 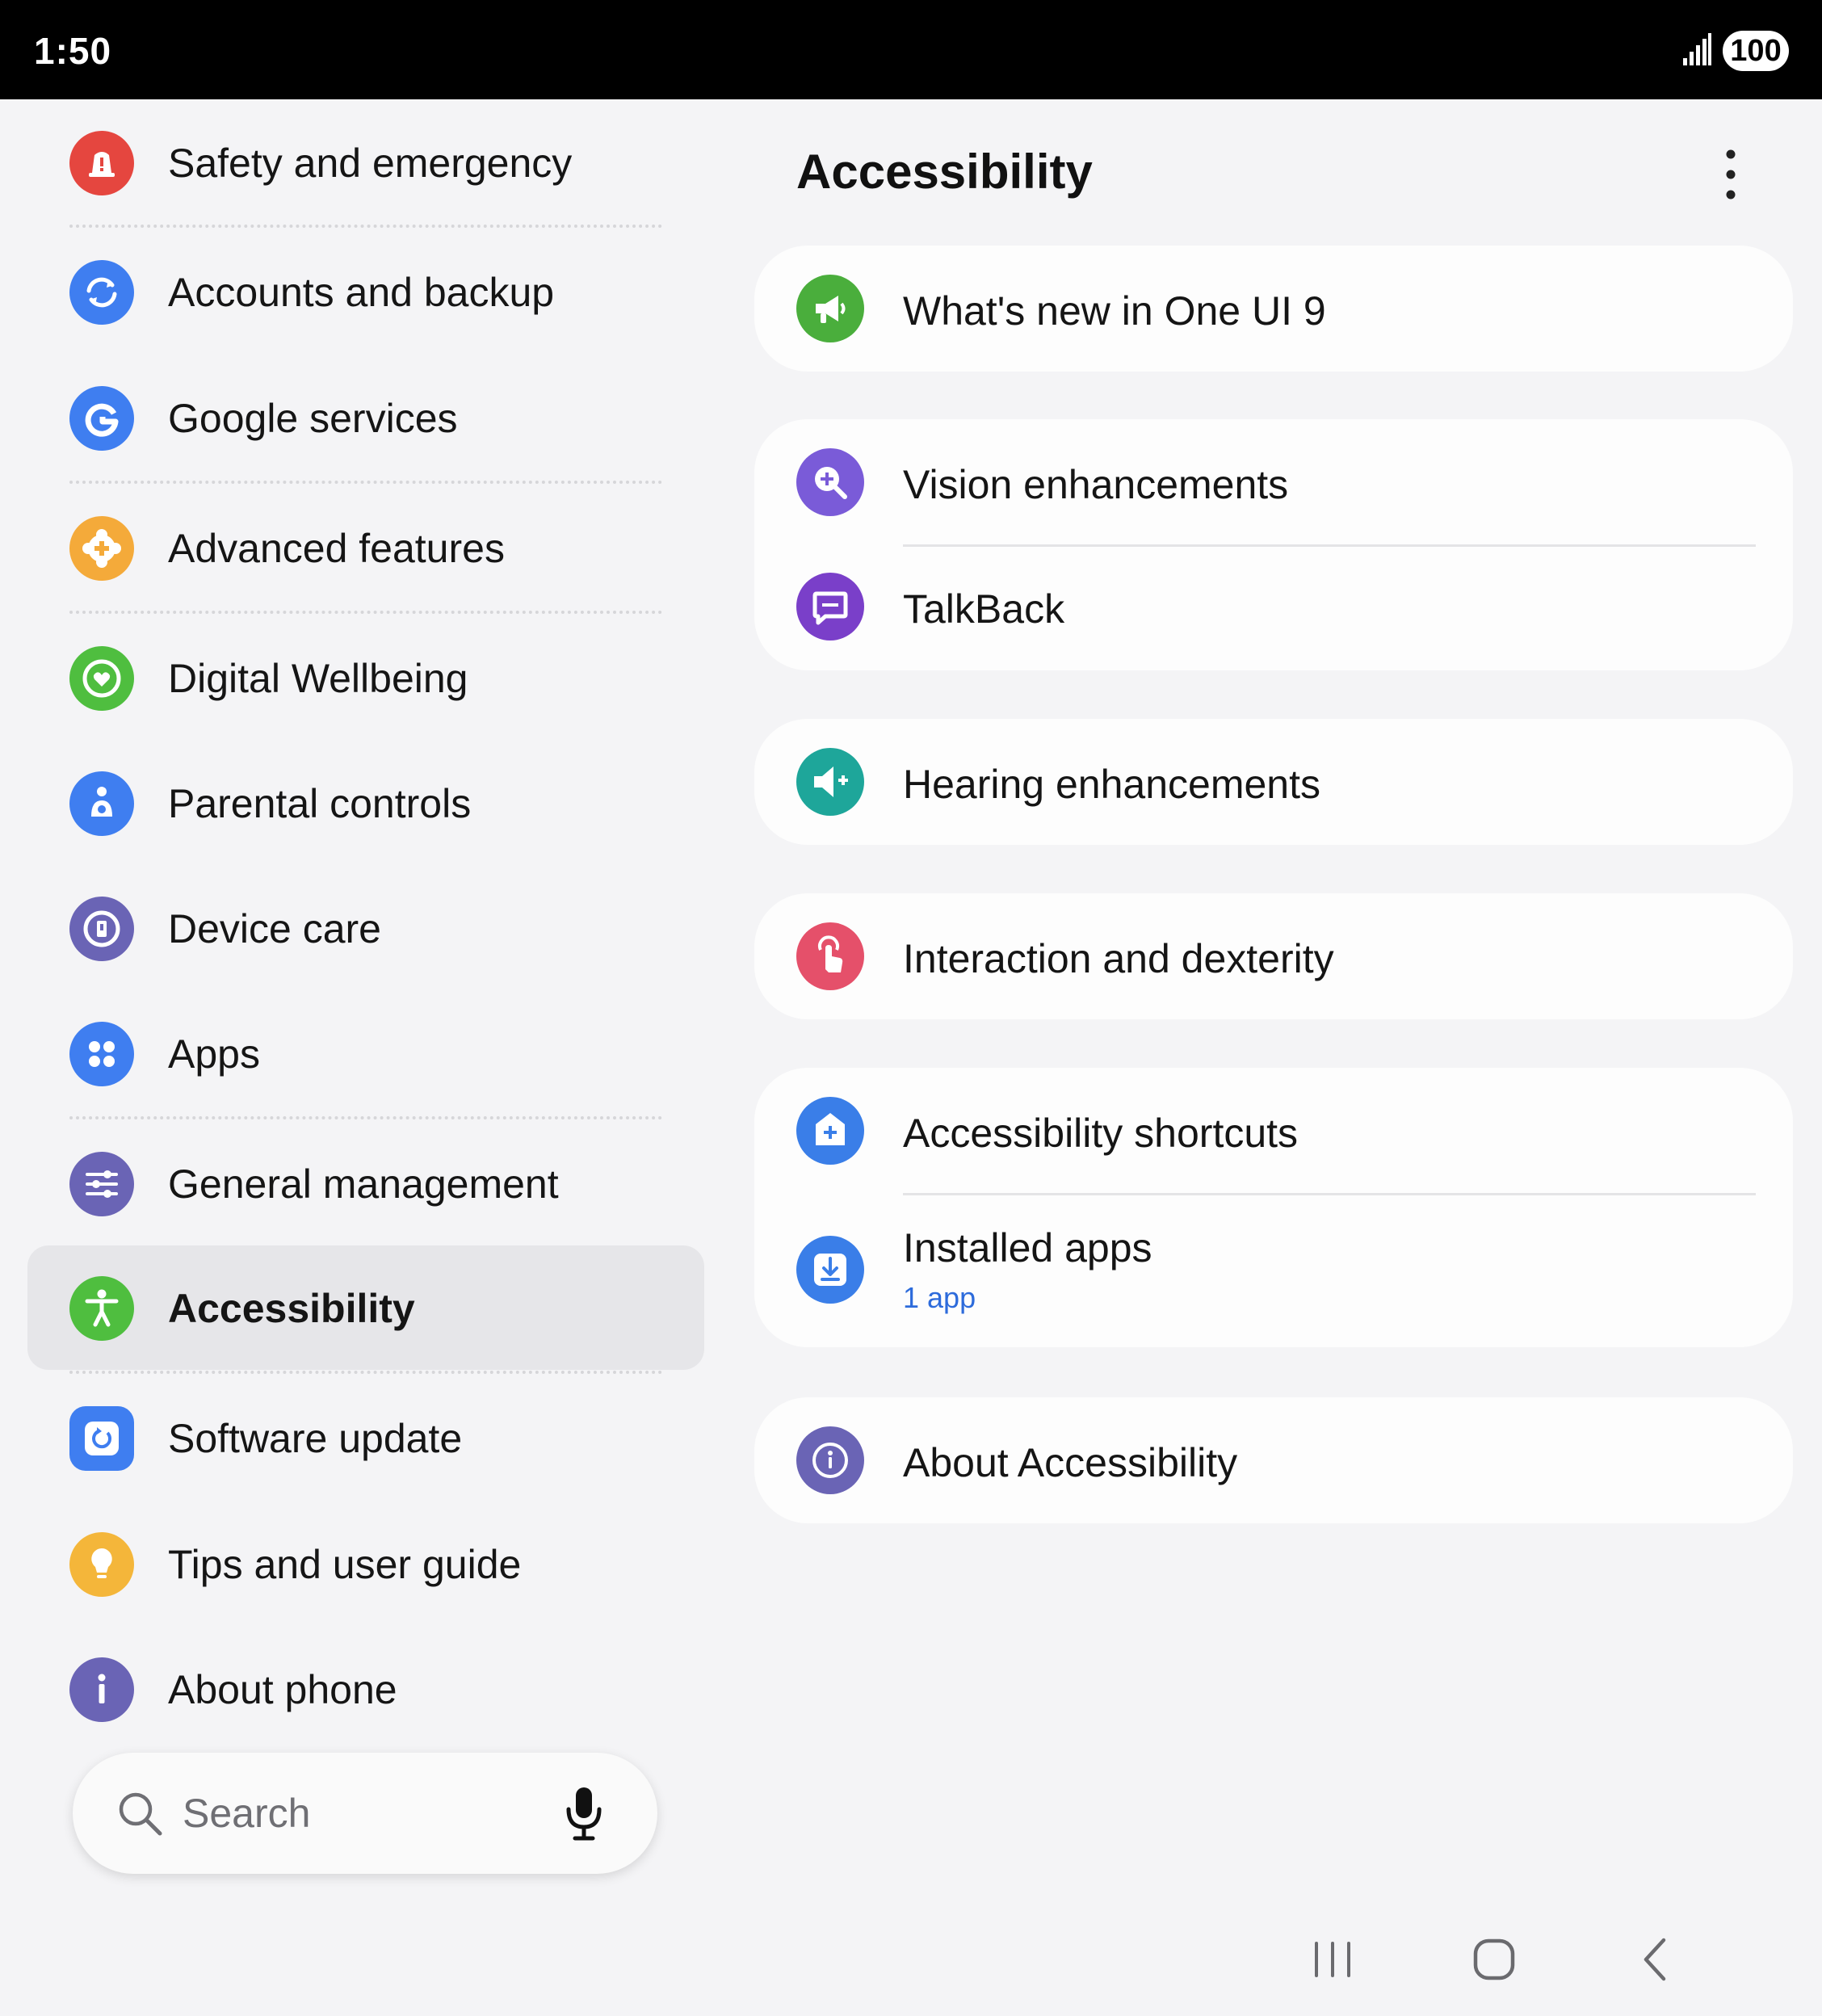 What do you see at coordinates (830, 956) in the screenshot?
I see `touch-icon` at bounding box center [830, 956].